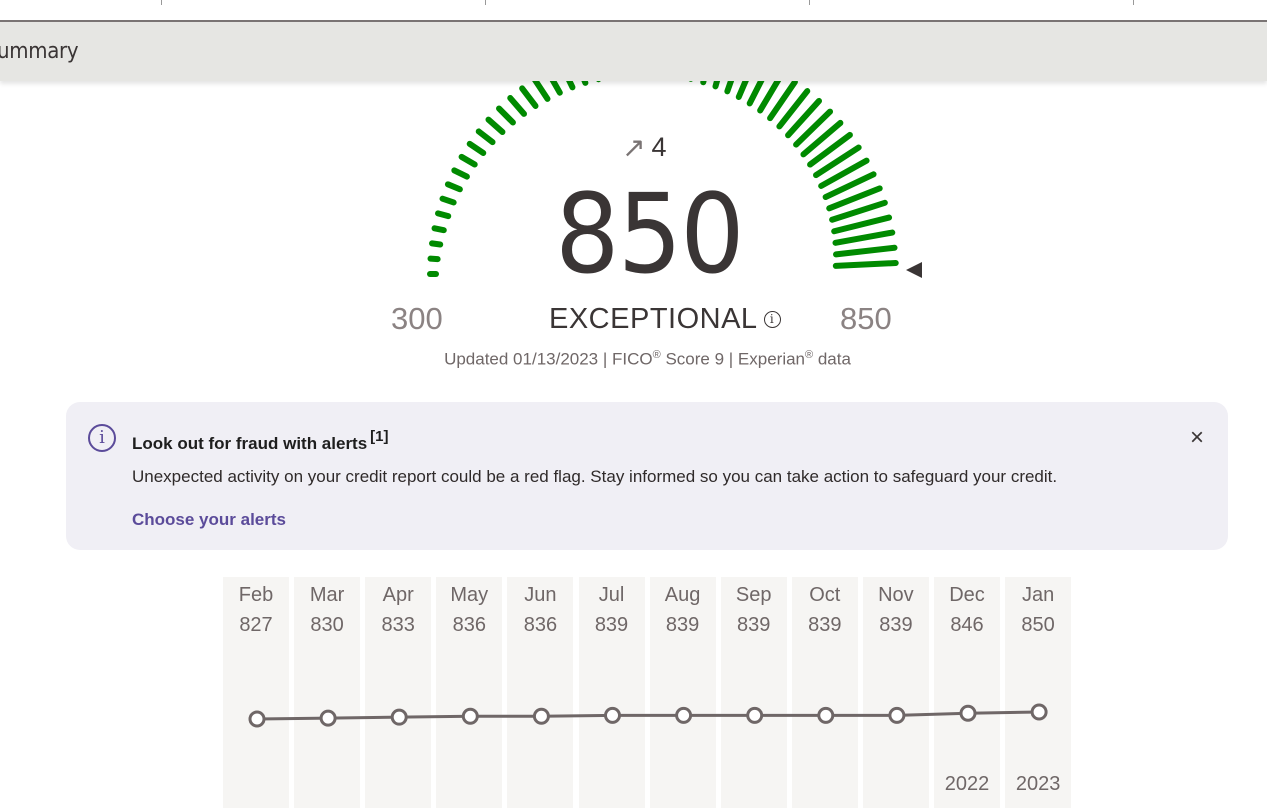  Describe the element at coordinates (469, 692) in the screenshot. I see `history-column: May 836` at that location.